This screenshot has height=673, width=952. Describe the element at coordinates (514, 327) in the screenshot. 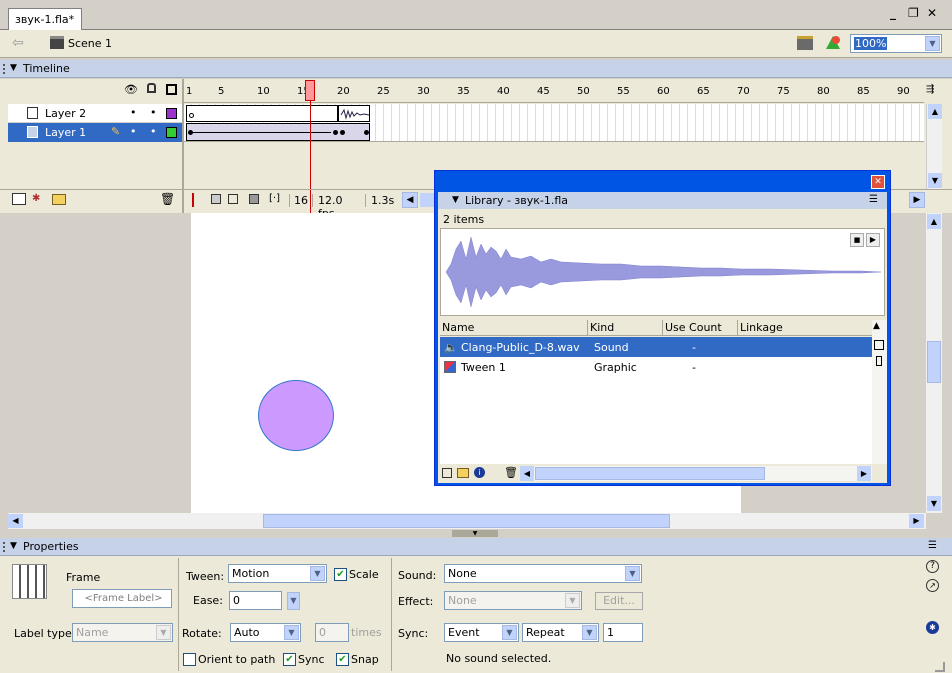

I see `column-name: Name` at that location.